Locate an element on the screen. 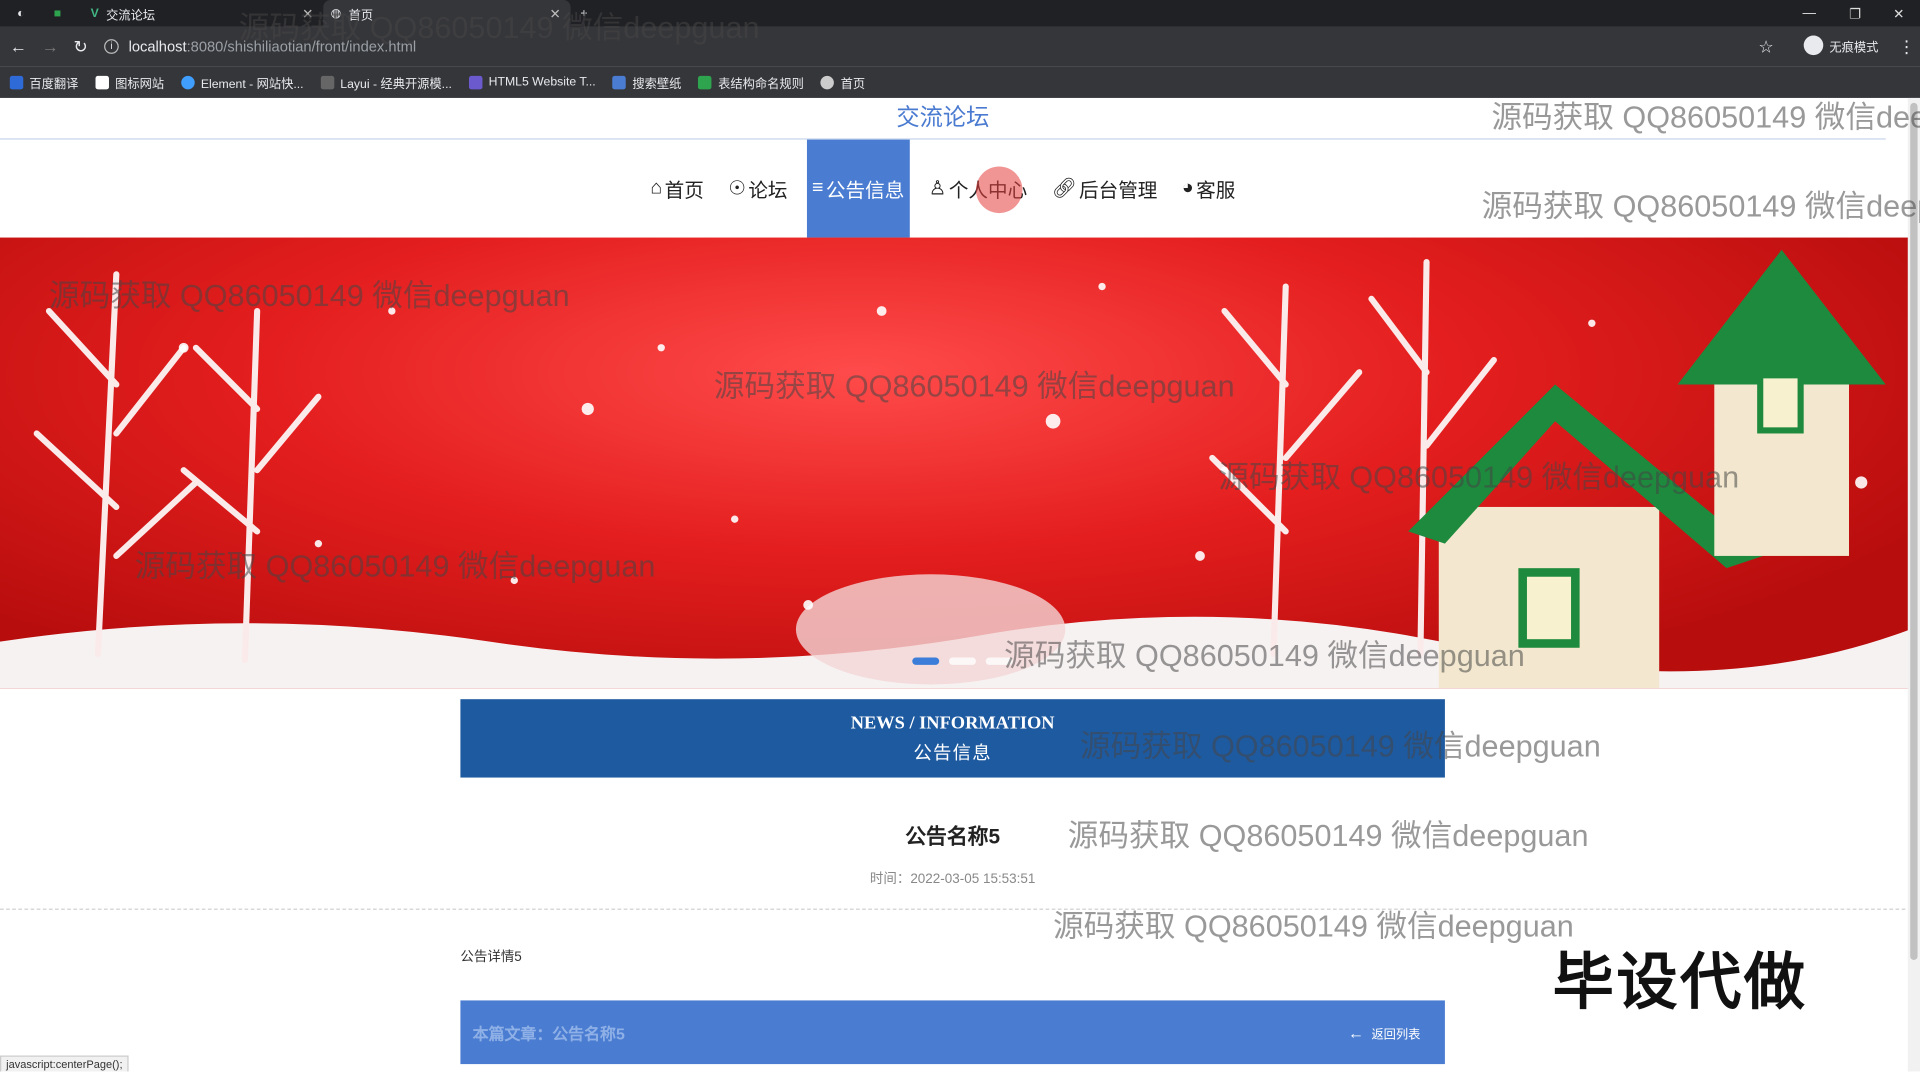 This screenshot has height=1072, width=1920. user-icon: ♙ is located at coordinates (937, 189).